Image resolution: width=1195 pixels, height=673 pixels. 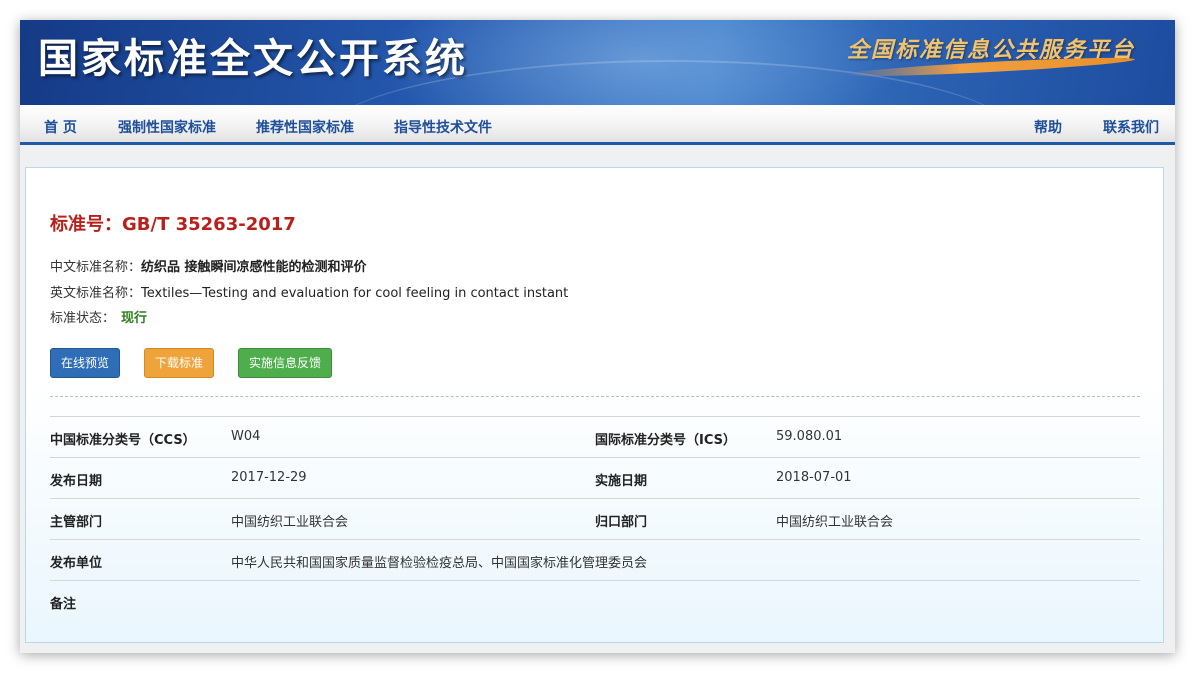 I want to click on ics-value: 59.080.01, so click(x=809, y=436).